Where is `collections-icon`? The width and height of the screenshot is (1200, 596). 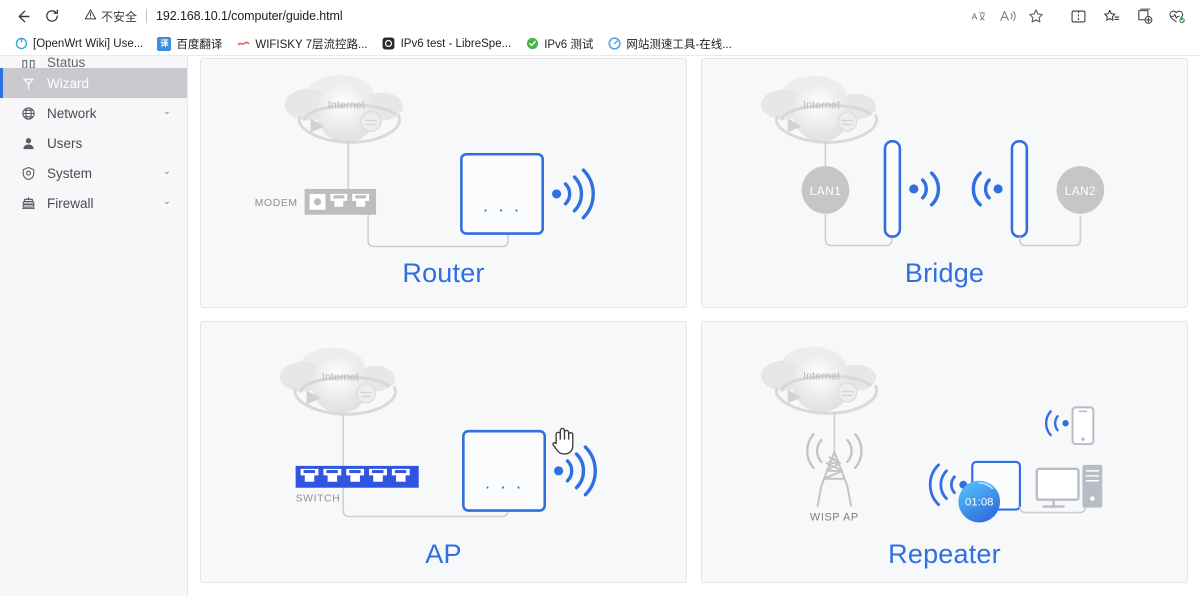
collections-icon is located at coordinates (1144, 16).